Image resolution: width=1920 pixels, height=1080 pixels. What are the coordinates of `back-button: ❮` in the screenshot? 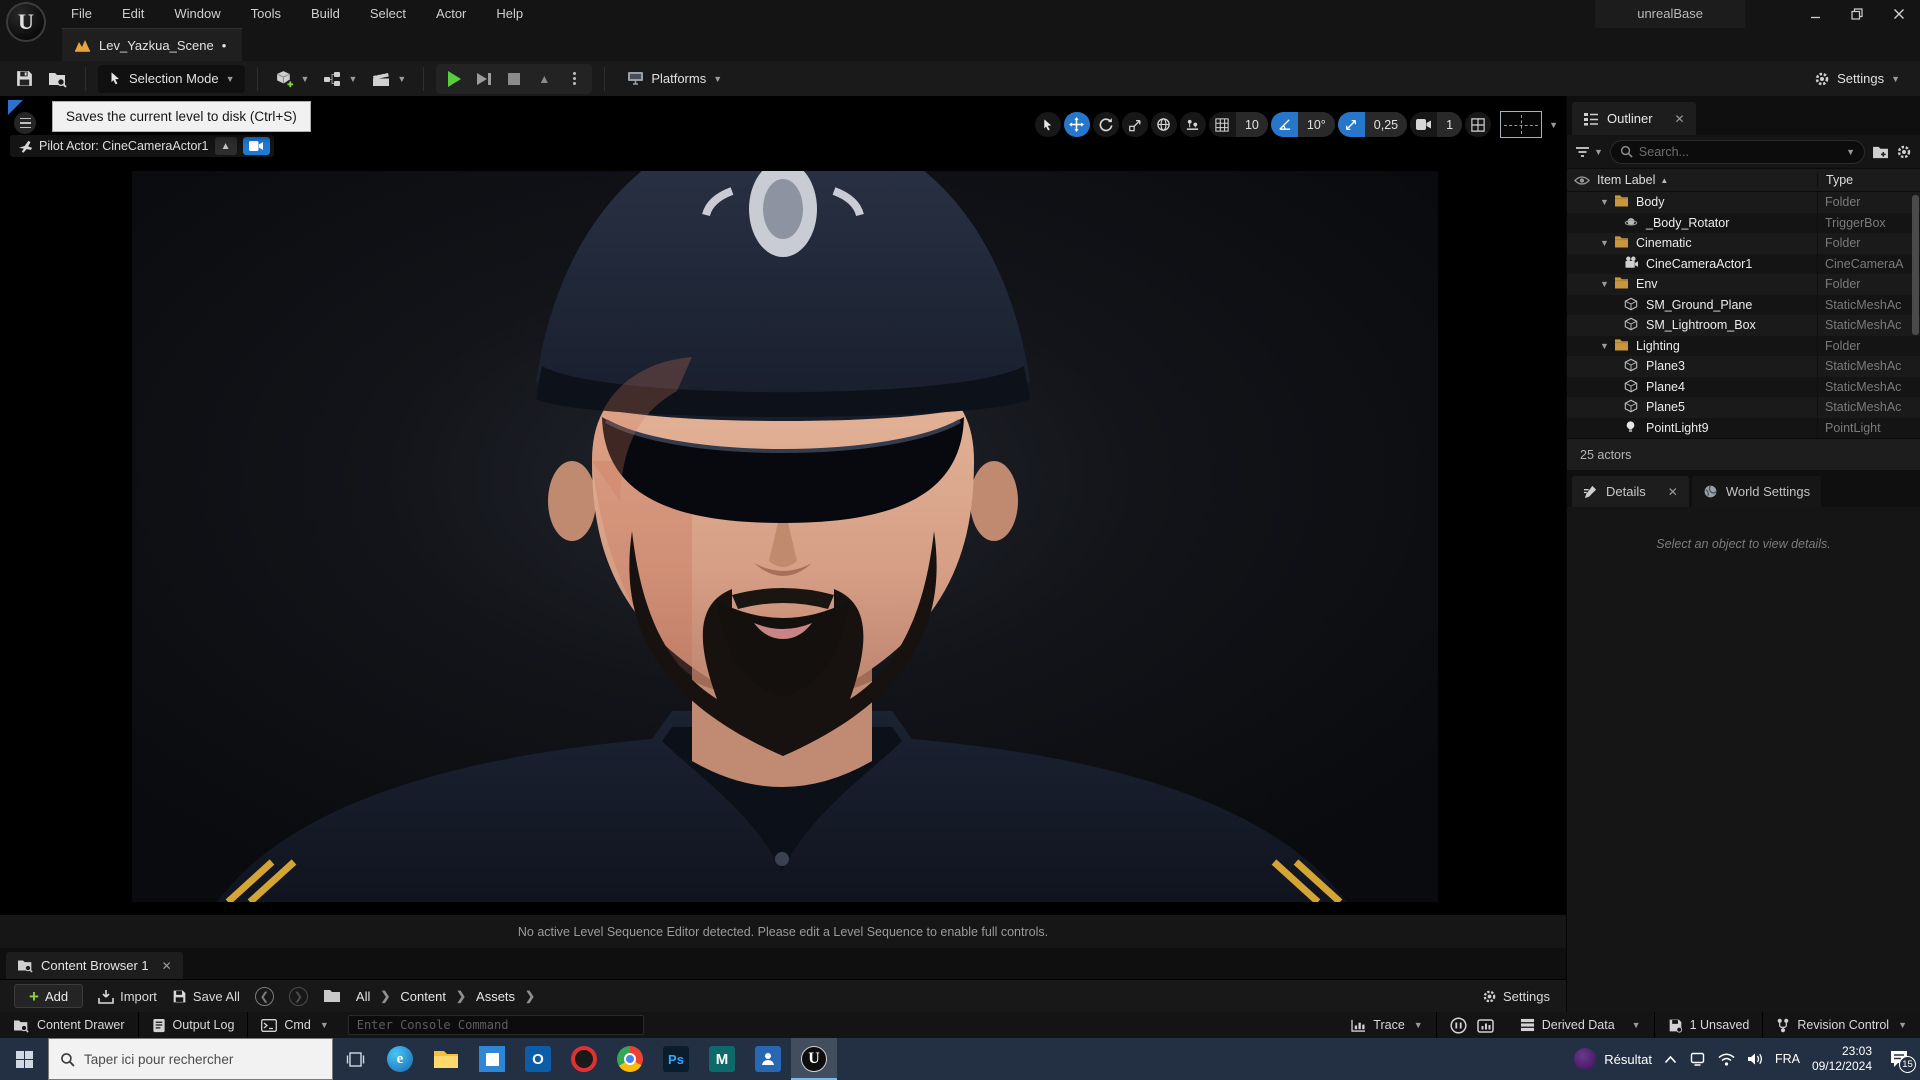 It's located at (264, 996).